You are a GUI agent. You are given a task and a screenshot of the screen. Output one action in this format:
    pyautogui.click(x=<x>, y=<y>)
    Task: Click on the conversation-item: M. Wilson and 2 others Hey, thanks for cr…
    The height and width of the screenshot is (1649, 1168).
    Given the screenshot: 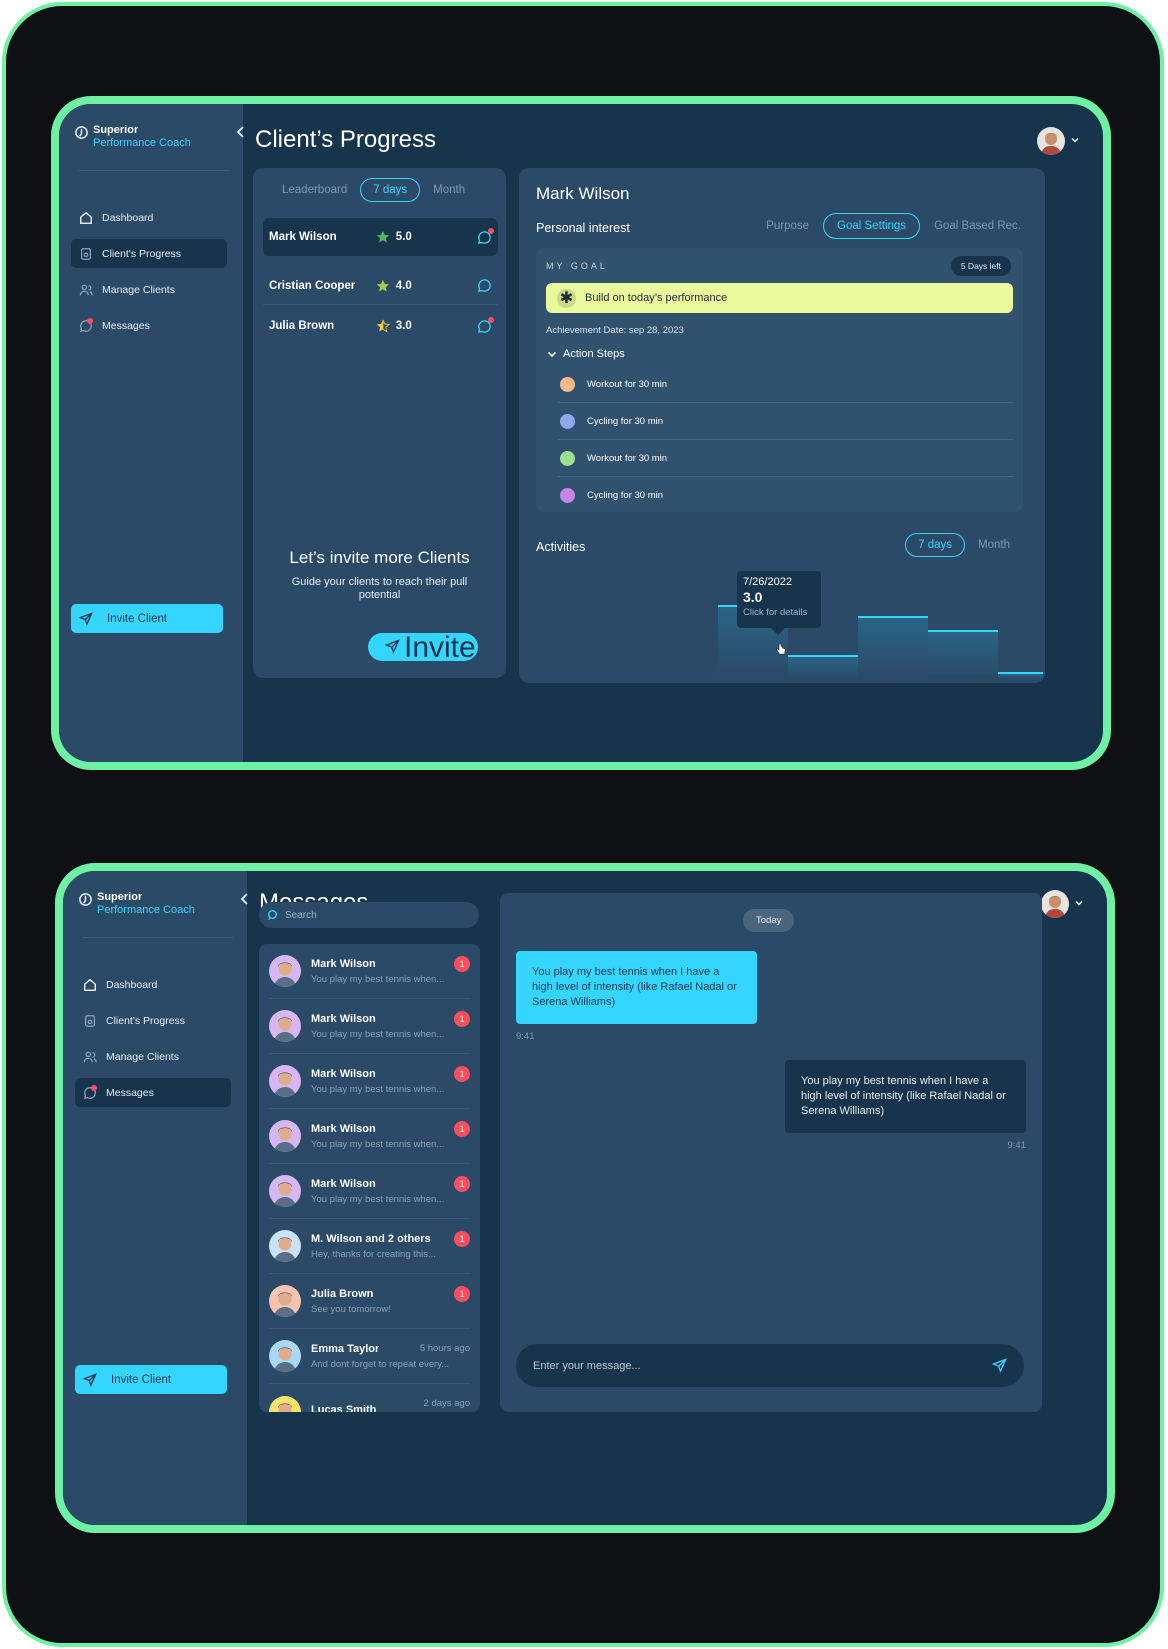 What is the action you would take?
    pyautogui.click(x=369, y=1246)
    